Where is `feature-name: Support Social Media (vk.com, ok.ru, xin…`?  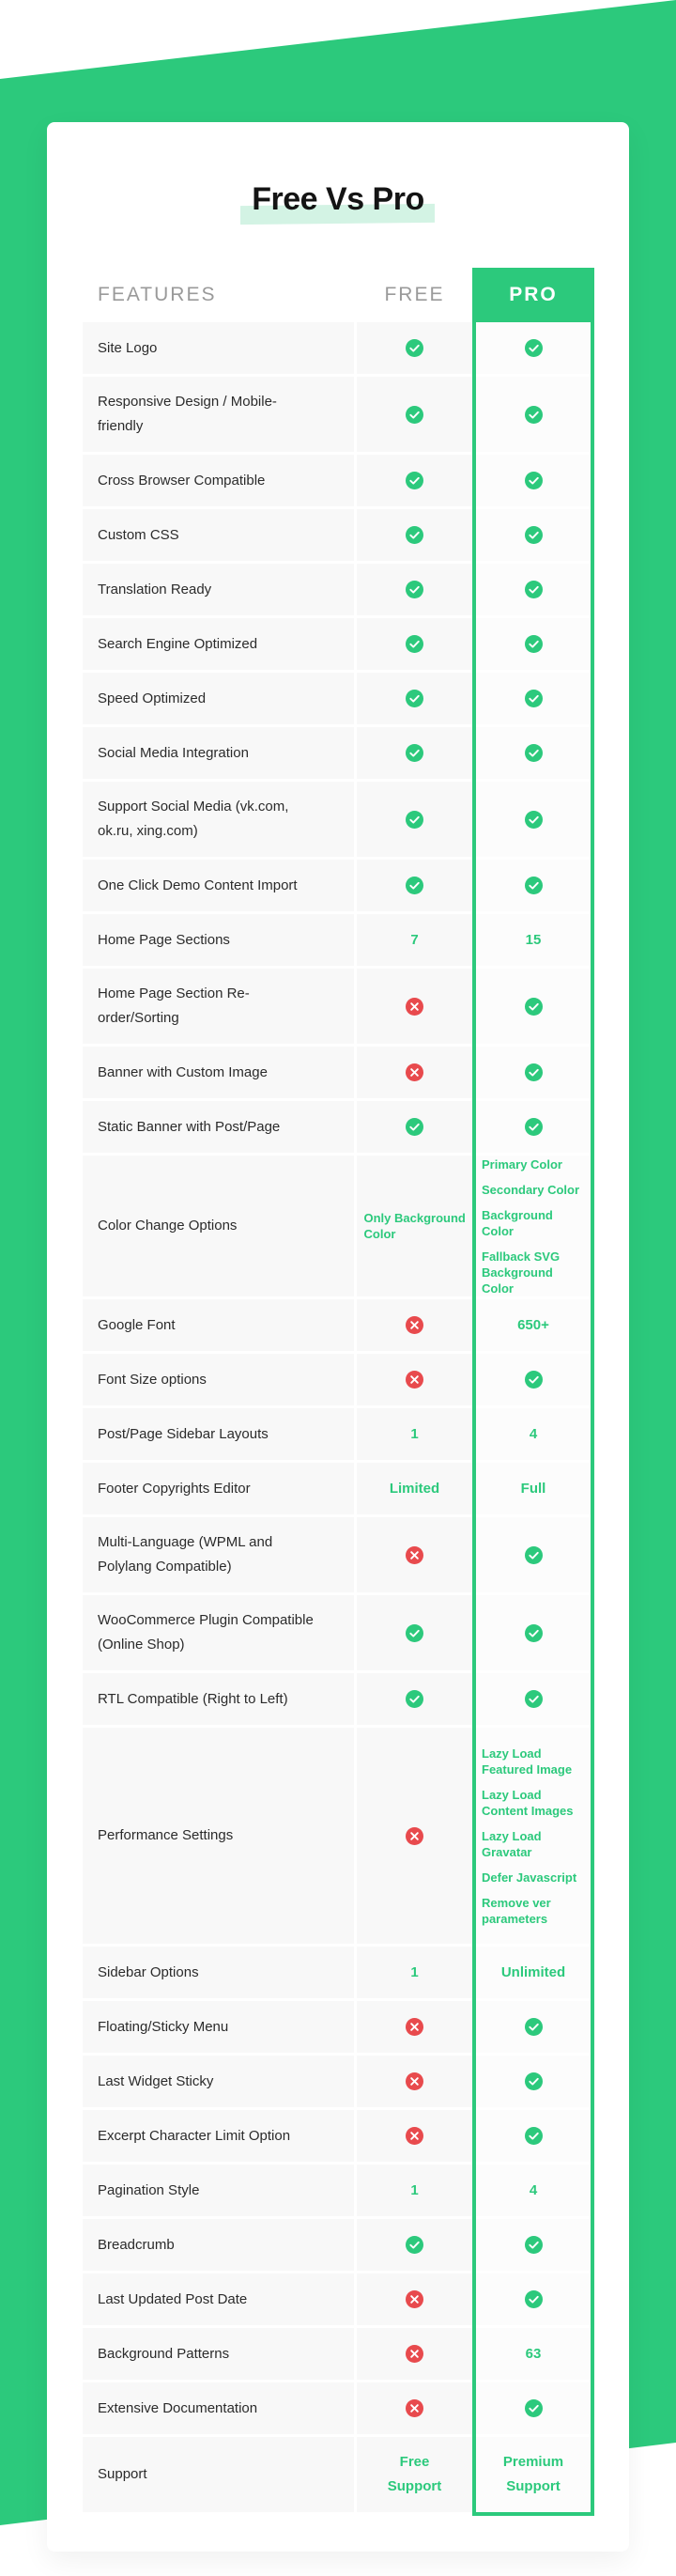
feature-name: Support Social Media (vk.com, ok.ru, xin… is located at coordinates (219, 819).